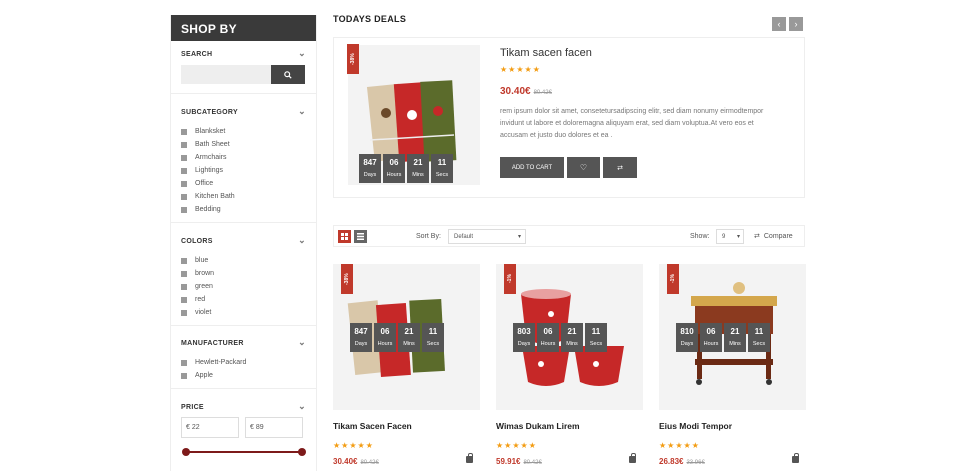 This screenshot has width=980, height=471. Describe the element at coordinates (773, 236) in the screenshot. I see `compare-link: ⇄ Compare` at that location.